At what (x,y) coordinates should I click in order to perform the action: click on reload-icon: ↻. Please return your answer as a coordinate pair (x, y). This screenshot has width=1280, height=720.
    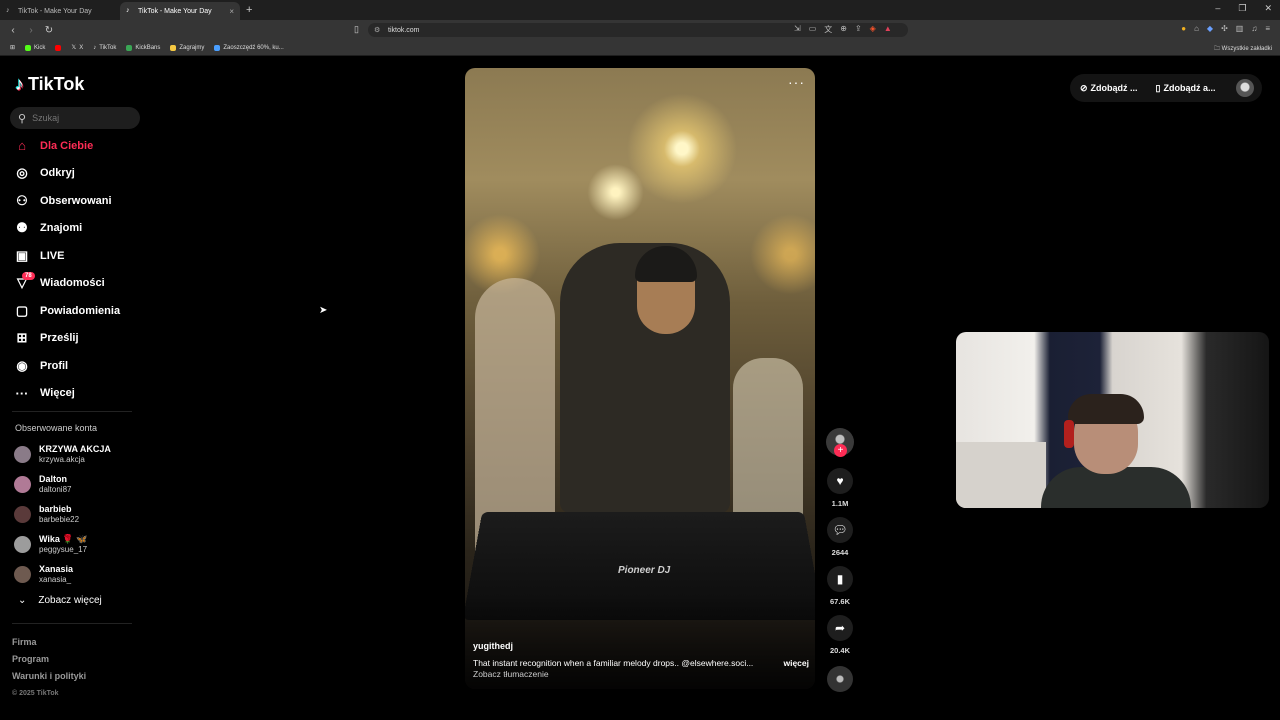
    Looking at the image, I should click on (49, 30).